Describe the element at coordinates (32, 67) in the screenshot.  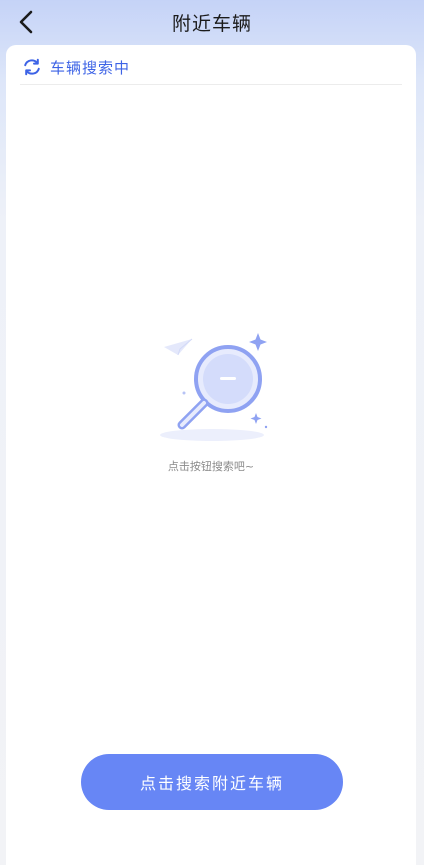
I see `refresh-icon` at that location.